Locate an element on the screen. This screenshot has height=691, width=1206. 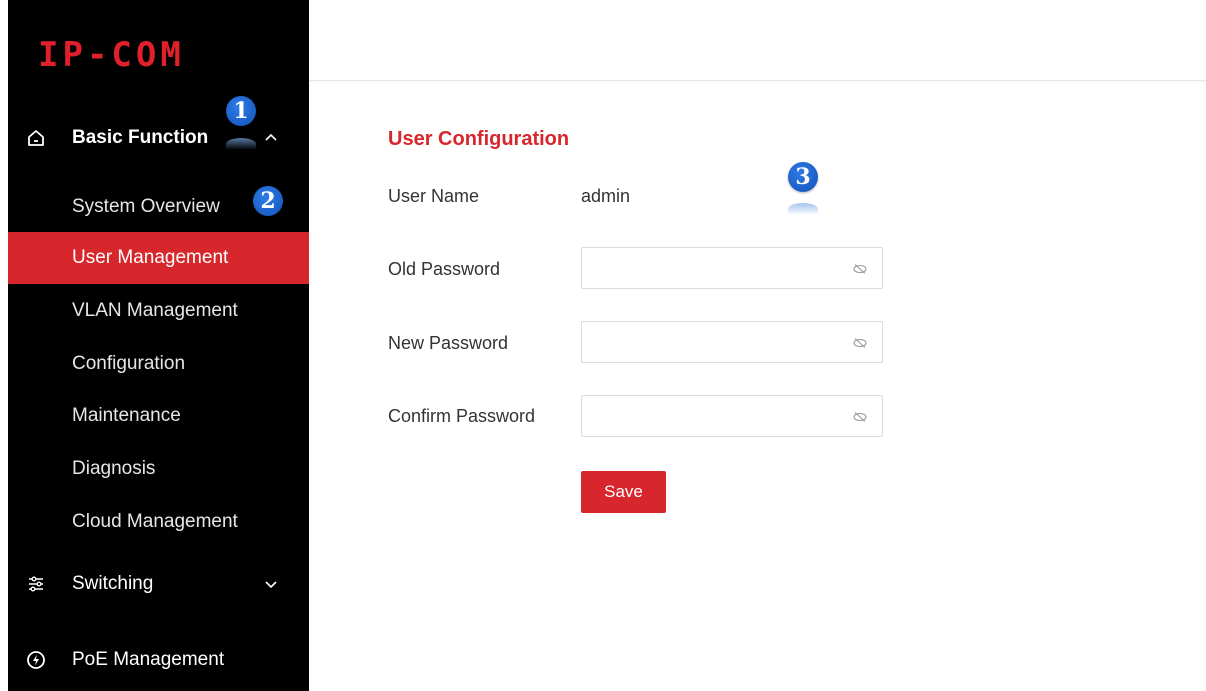
confirm-password-label: Confirm Password is located at coordinates (462, 416).